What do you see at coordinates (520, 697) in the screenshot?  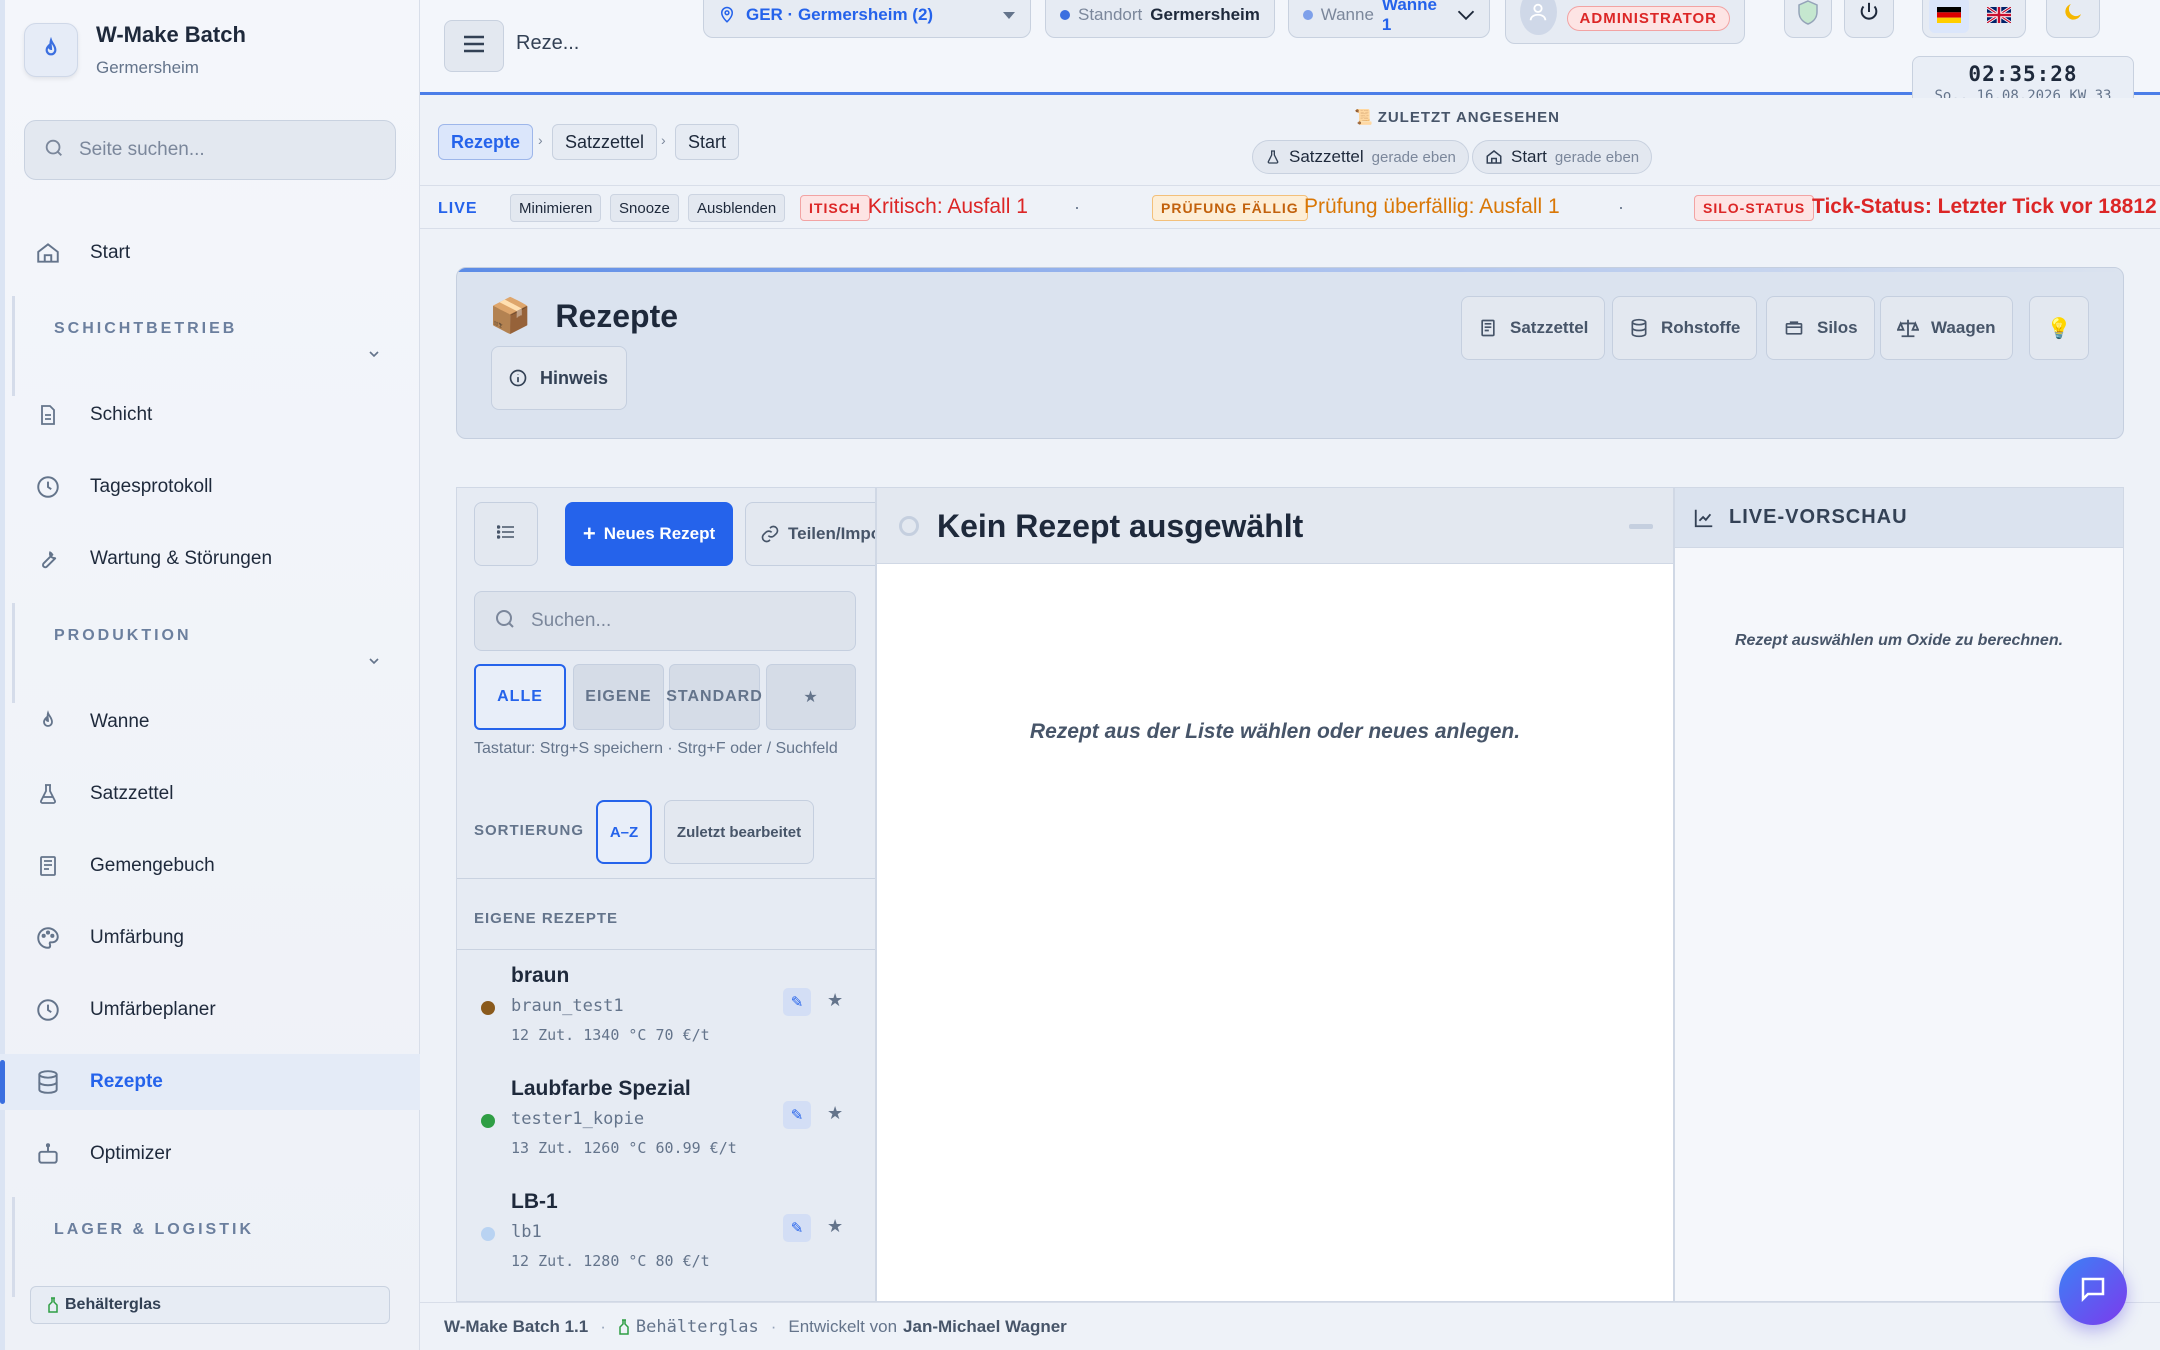 I see `filter-alle: ALLE` at bounding box center [520, 697].